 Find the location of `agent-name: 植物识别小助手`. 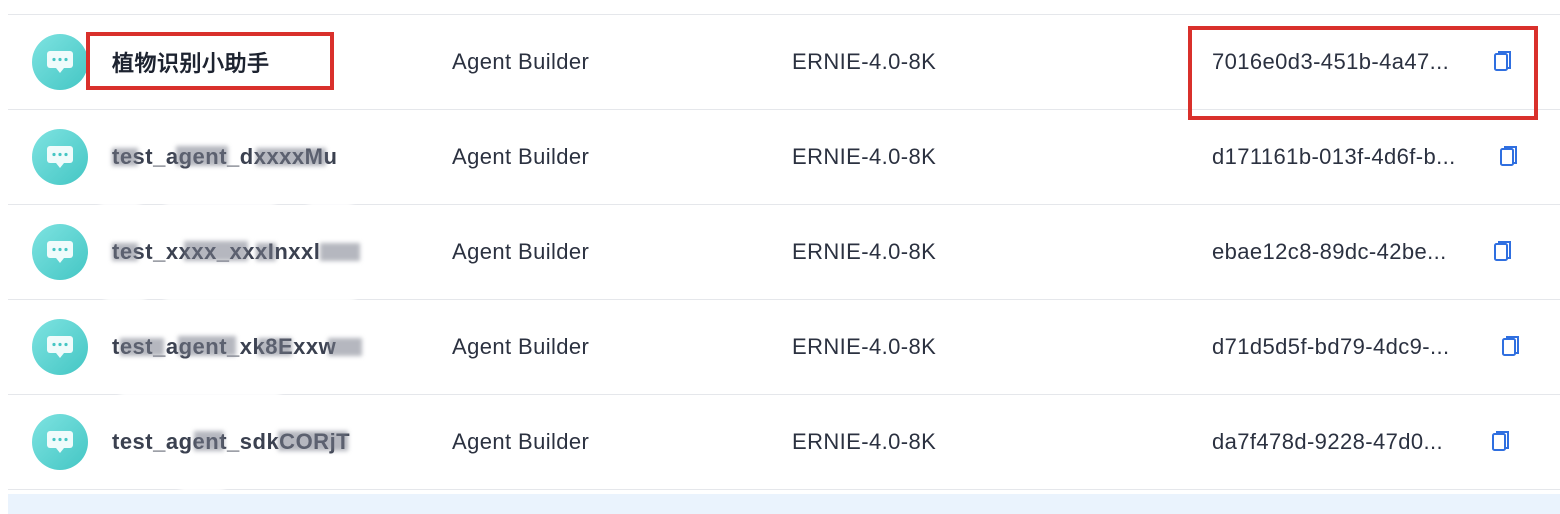

agent-name: 植物识别小助手 is located at coordinates (191, 62).